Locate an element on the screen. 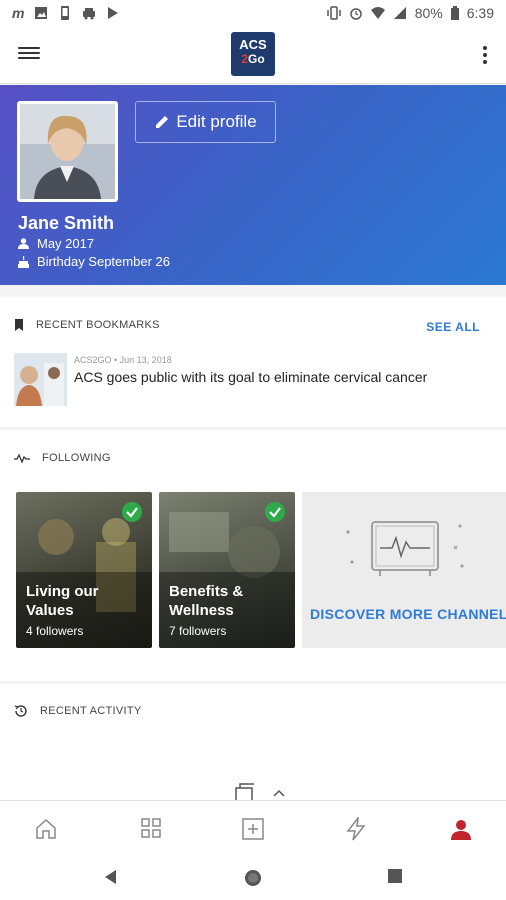  home-button-icon is located at coordinates (254, 879).